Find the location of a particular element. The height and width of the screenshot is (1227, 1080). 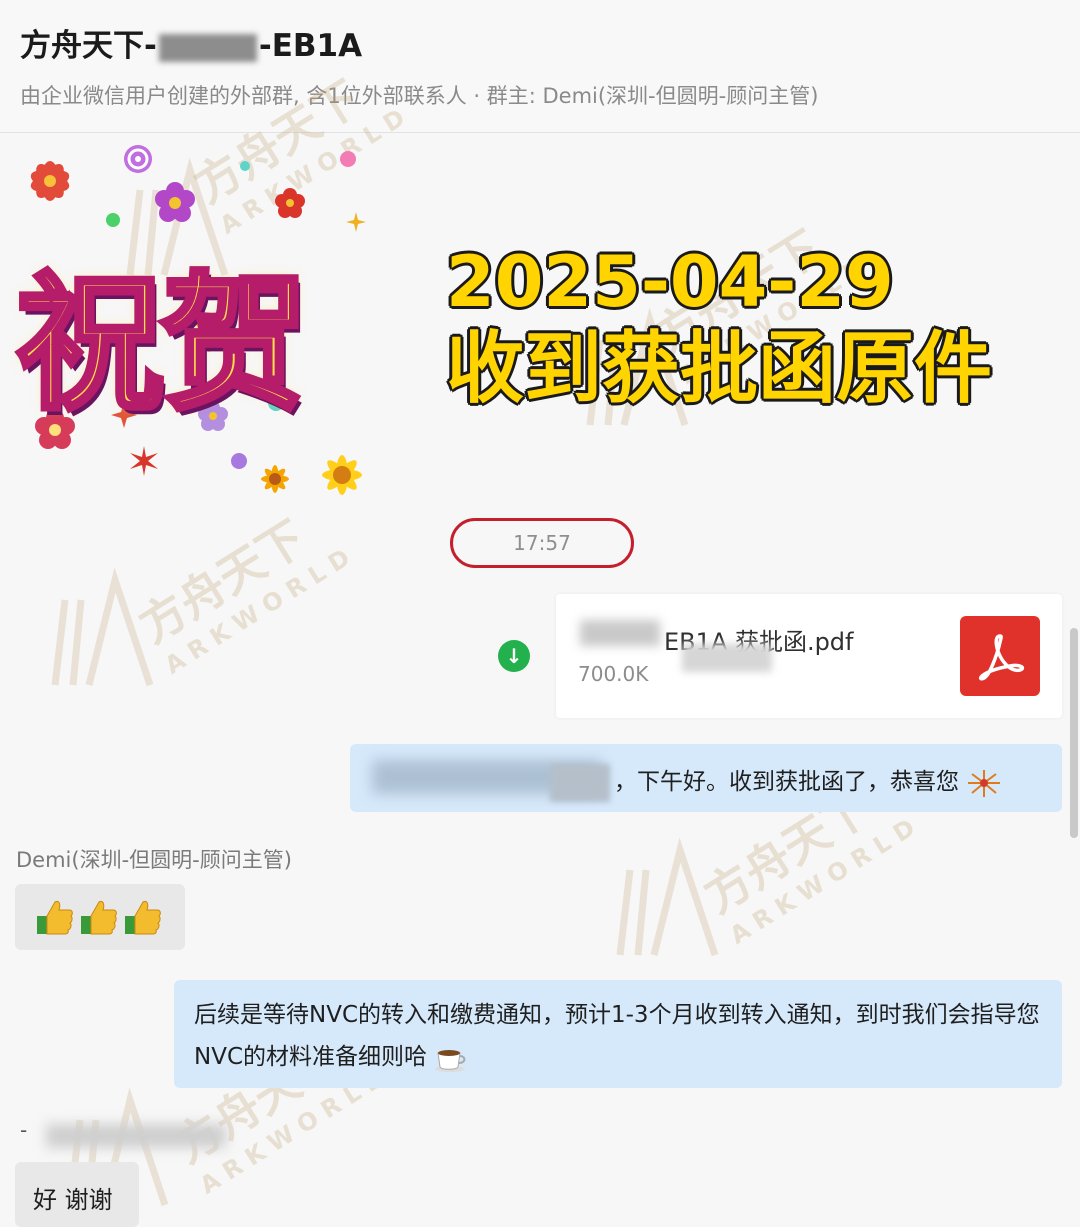

redacted-overlay is located at coordinates (727, 658).